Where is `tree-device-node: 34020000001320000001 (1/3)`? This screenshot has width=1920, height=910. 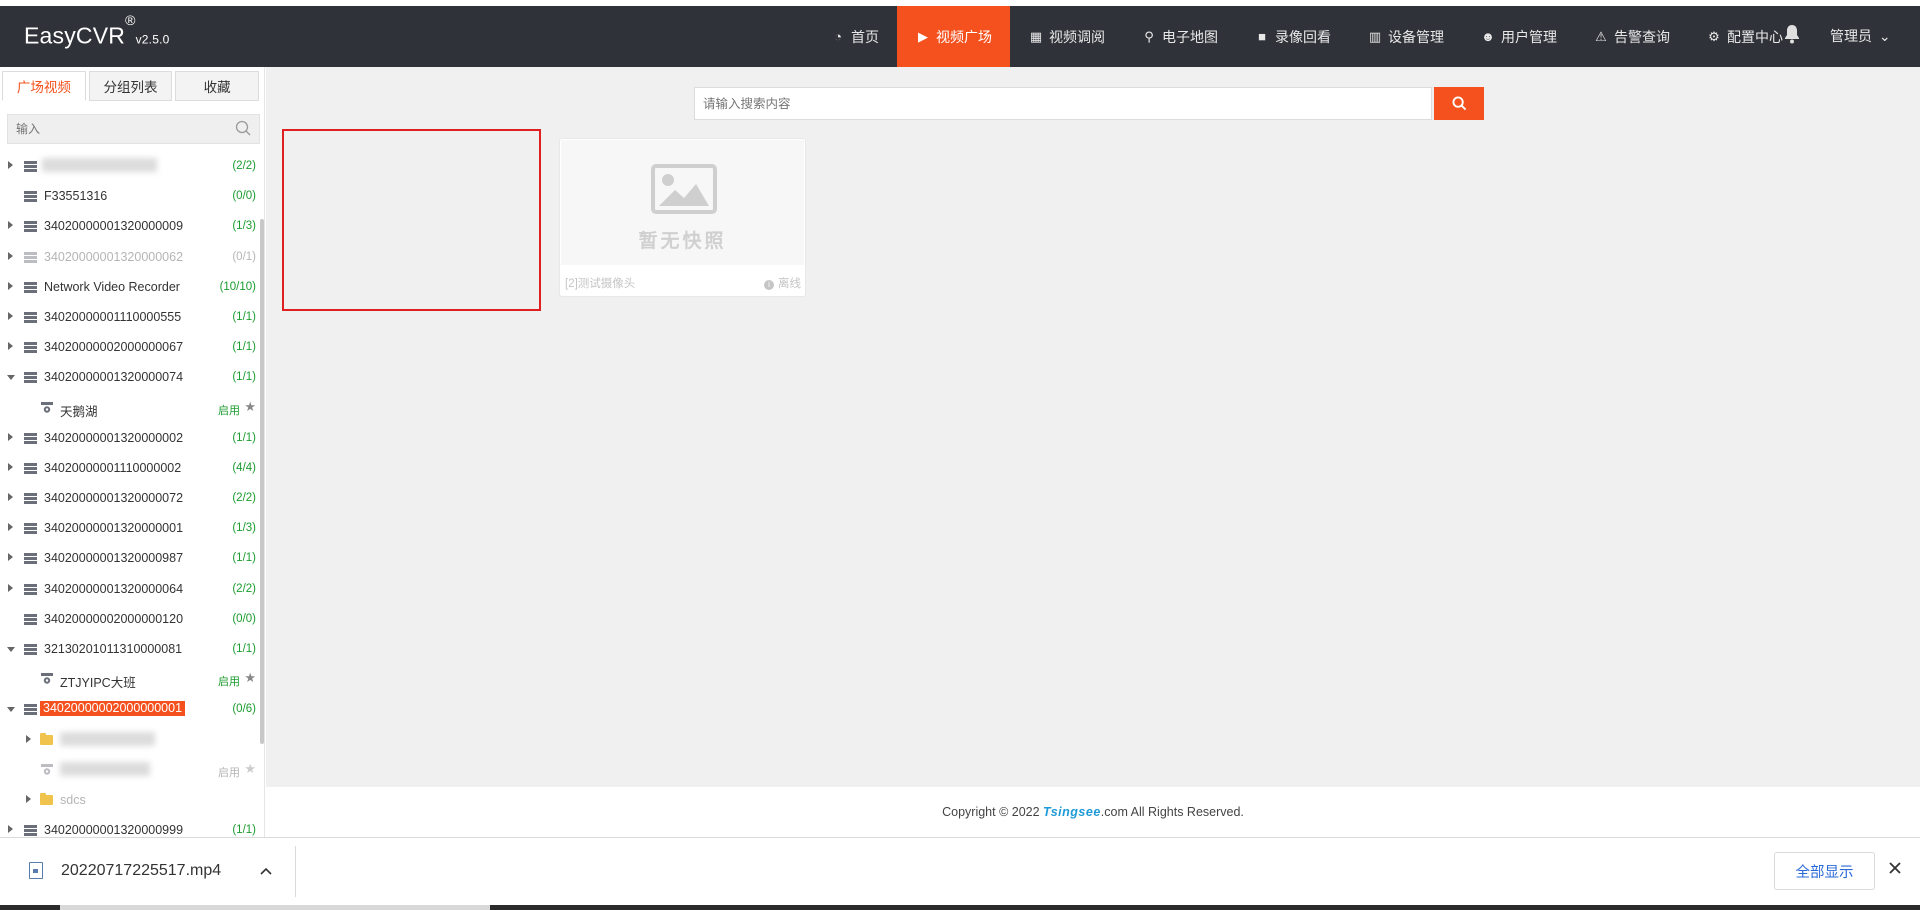
tree-device-node: 34020000001320000001 (1/3) is located at coordinates (131, 528).